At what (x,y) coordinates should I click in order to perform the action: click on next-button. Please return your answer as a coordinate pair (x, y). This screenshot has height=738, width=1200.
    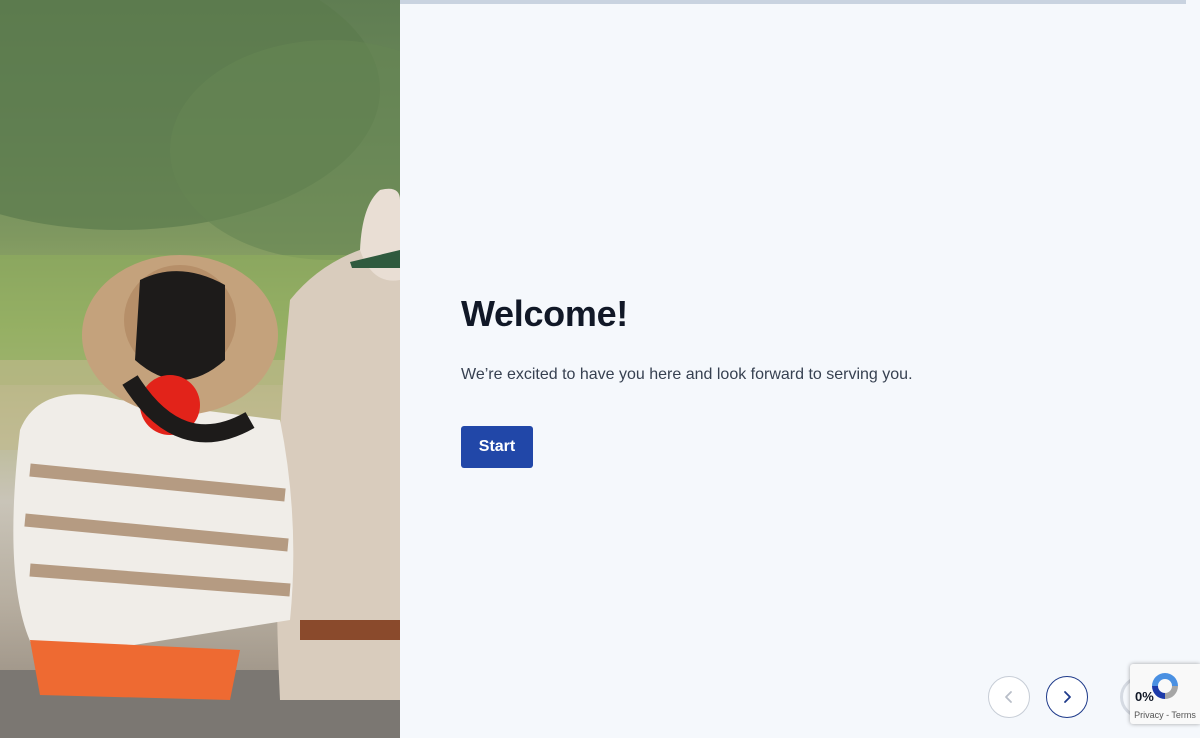
    Looking at the image, I should click on (1067, 697).